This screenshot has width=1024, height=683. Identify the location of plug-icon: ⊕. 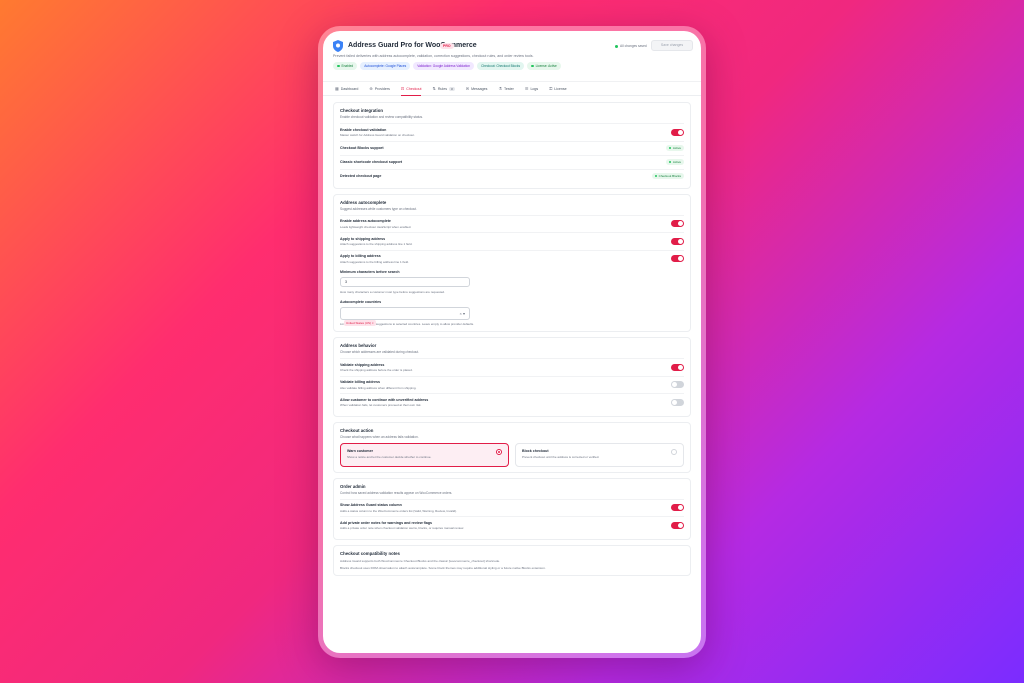
(371, 88).